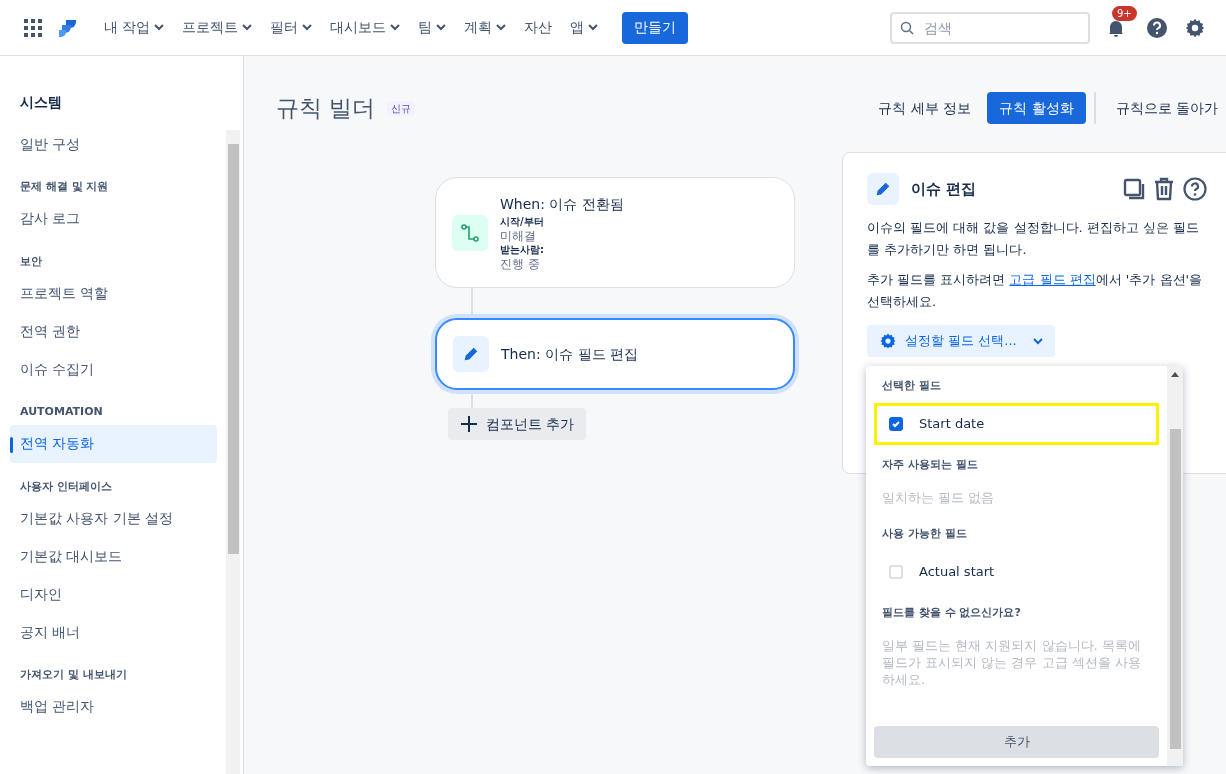  What do you see at coordinates (470, 232) in the screenshot?
I see `branch-icon` at bounding box center [470, 232].